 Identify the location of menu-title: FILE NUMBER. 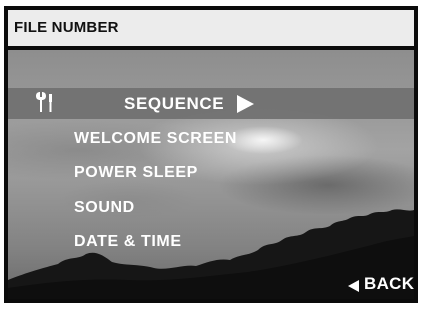
(211, 28).